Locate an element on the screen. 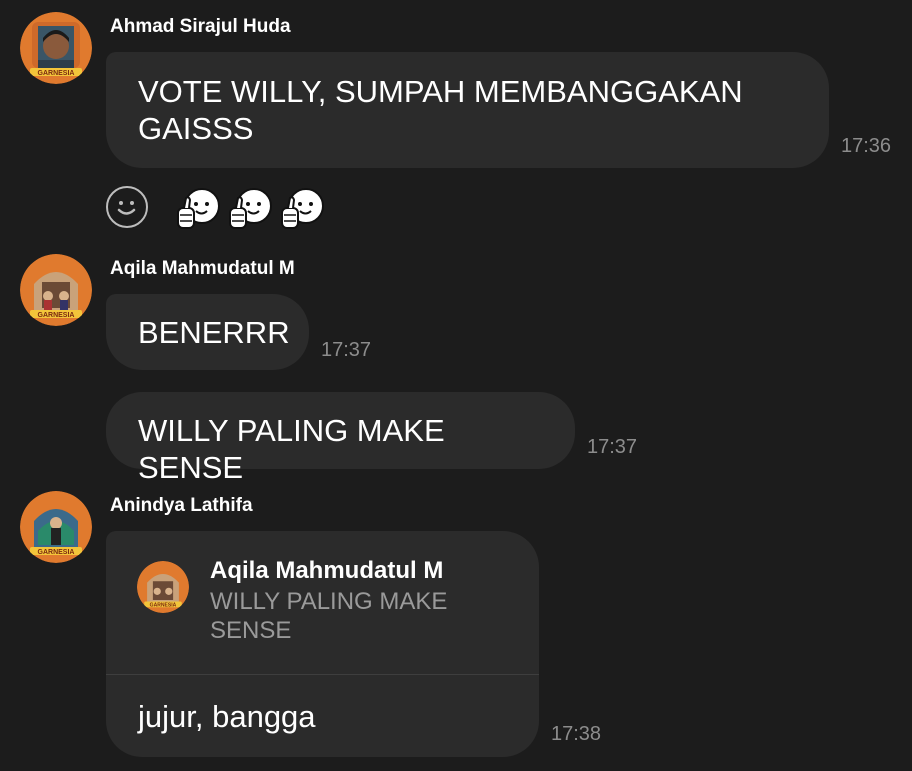 This screenshot has width=912, height=771. sender-name: Ahmad Sirajul Huda is located at coordinates (200, 27).